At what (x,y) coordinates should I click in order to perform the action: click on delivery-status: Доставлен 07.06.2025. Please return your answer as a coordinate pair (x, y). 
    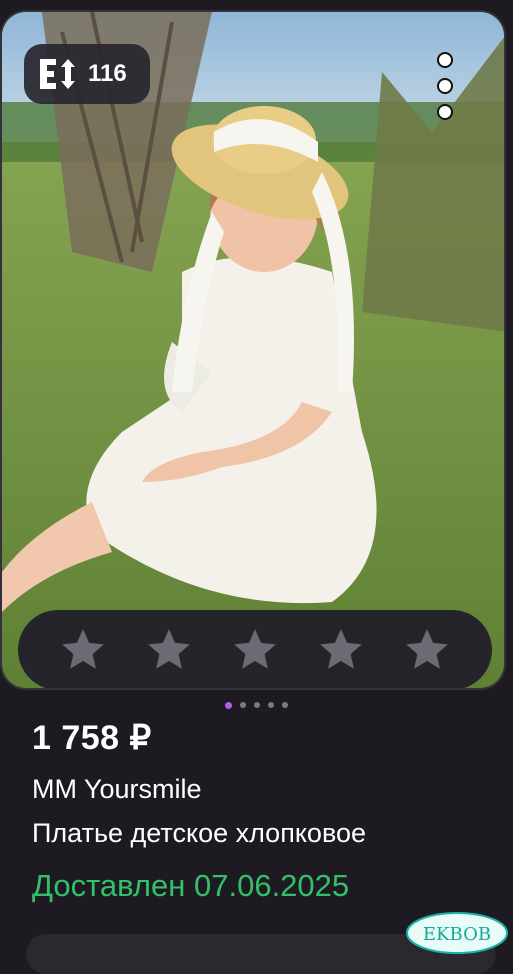
    Looking at the image, I should click on (191, 885).